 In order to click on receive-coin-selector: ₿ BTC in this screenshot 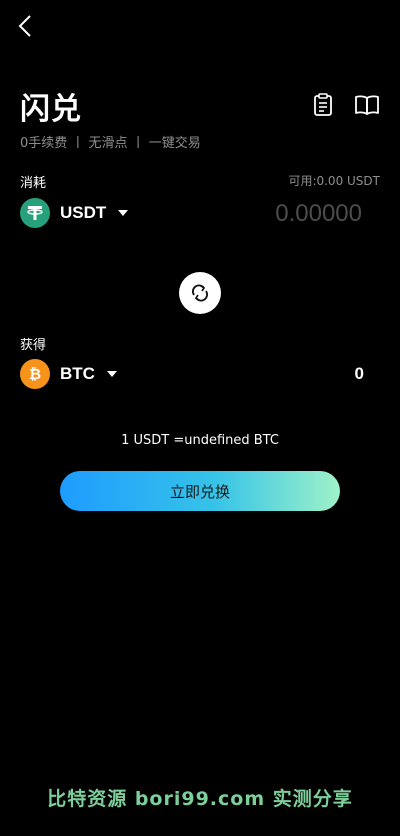, I will do `click(68, 374)`.